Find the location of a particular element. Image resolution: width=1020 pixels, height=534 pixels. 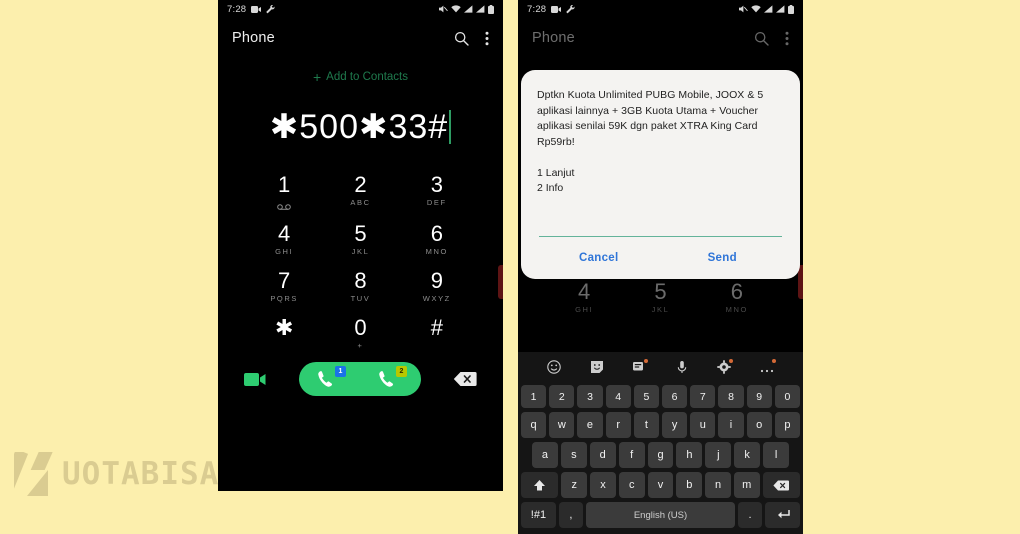

keypad-key-hash: # is located at coordinates (437, 332).